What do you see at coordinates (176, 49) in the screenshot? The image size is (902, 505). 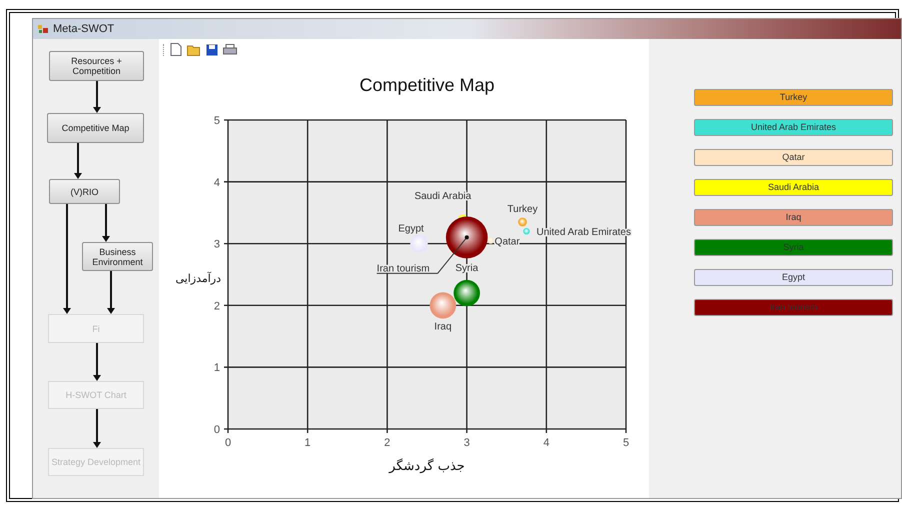 I see `new-file-icon` at bounding box center [176, 49].